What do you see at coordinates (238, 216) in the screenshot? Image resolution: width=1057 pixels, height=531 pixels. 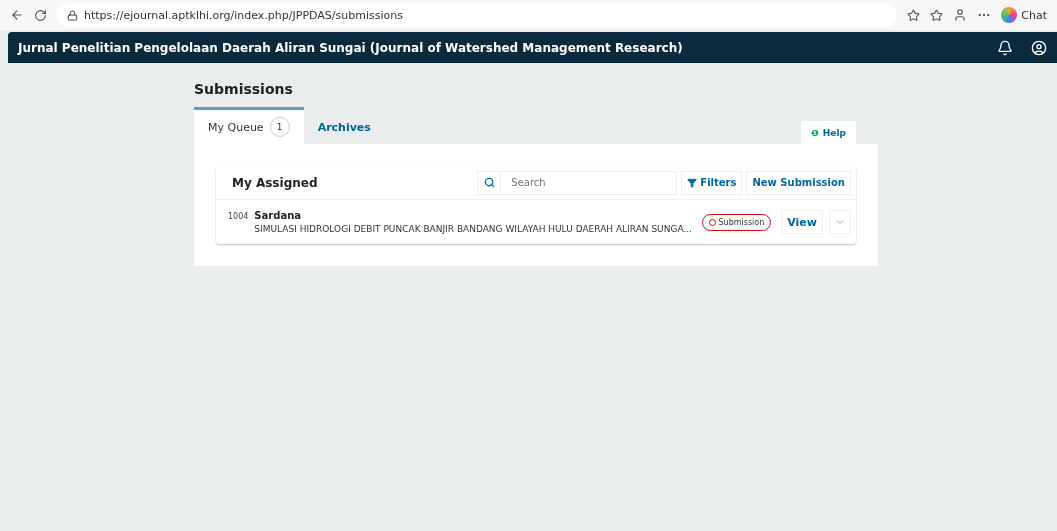 I see `submission-id: 1004` at bounding box center [238, 216].